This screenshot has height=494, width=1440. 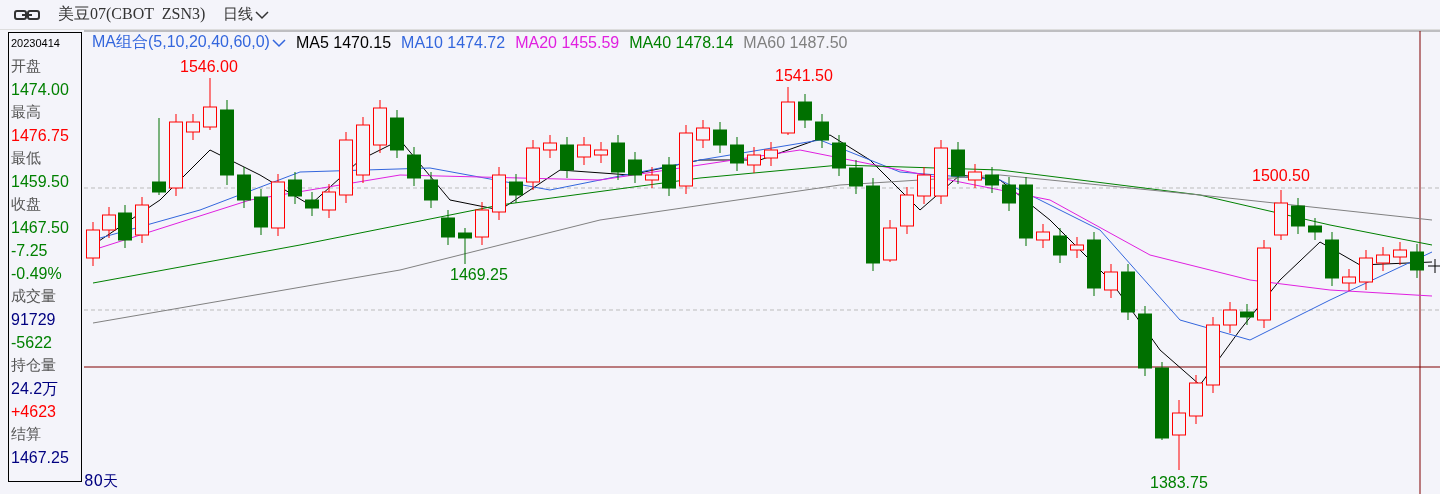 What do you see at coordinates (189, 42) in the screenshot?
I see `ma-group-dropdown: MA组合(5,10,20,40,60,0)` at bounding box center [189, 42].